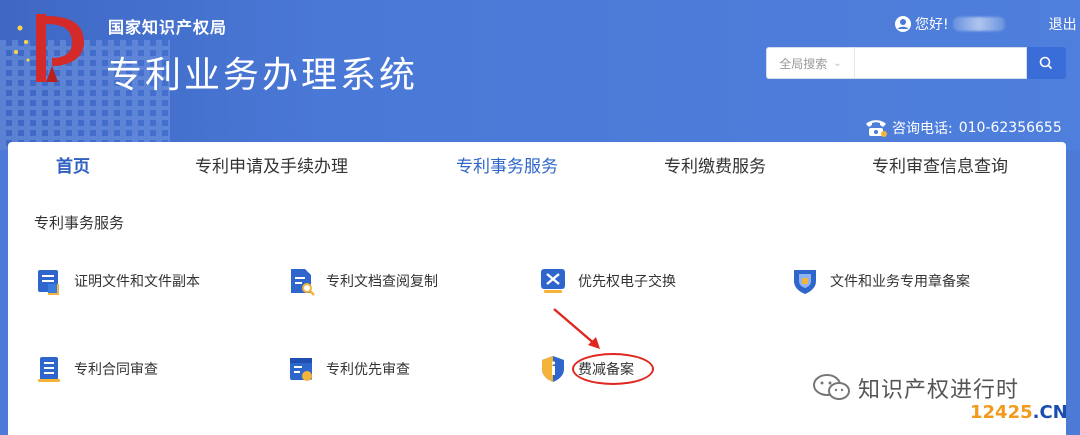 This screenshot has width=1080, height=435. What do you see at coordinates (1001, 412) in the screenshot?
I see `brand-number: 12425` at bounding box center [1001, 412].